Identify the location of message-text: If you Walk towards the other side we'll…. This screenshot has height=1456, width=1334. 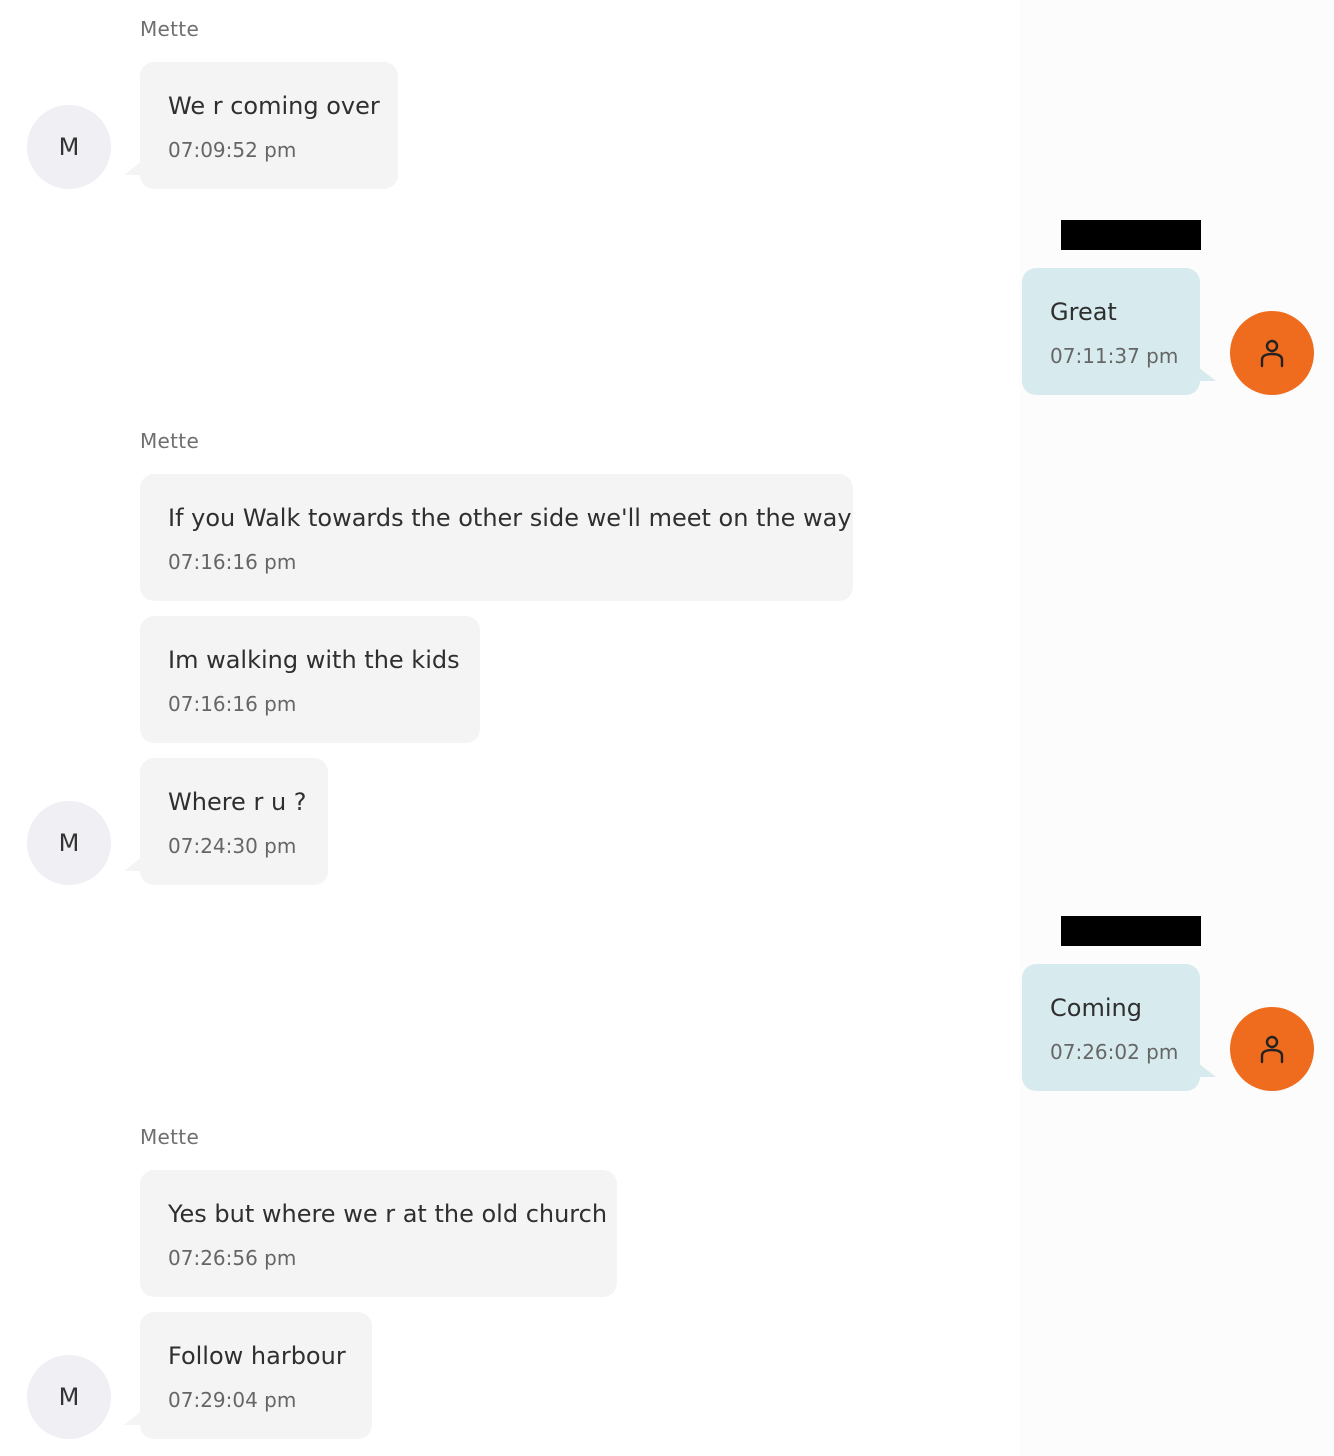
(510, 518).